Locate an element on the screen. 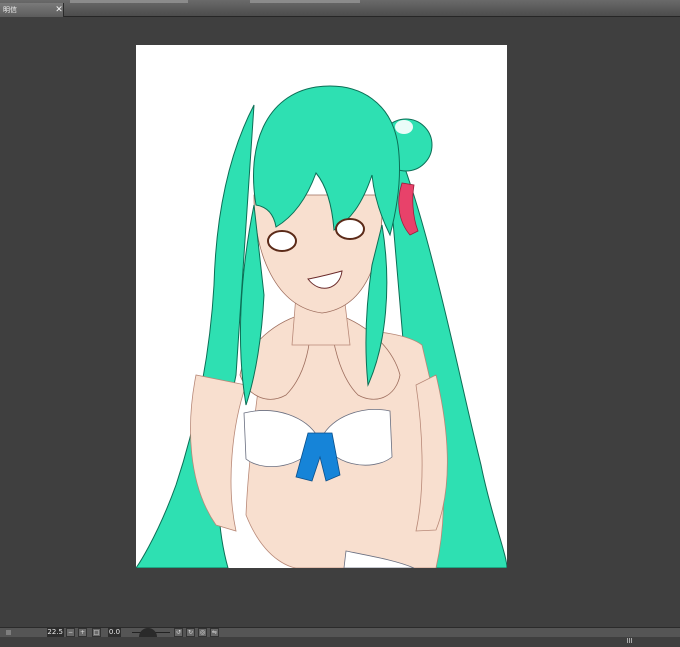 The width and height of the screenshot is (680, 647). close-icon: ✕ is located at coordinates (59, 10).